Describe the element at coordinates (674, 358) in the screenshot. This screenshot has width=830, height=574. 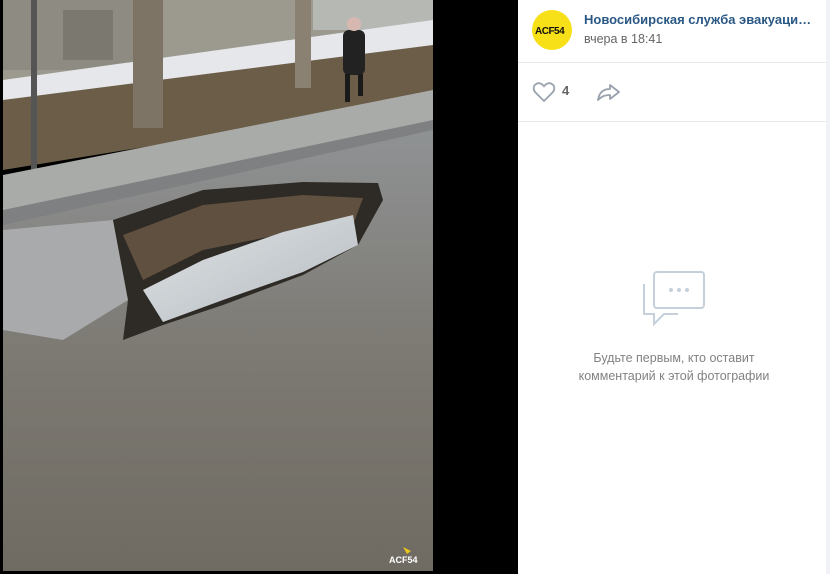
I see `empty-text-line1: Будьте первым, кто оставит` at that location.